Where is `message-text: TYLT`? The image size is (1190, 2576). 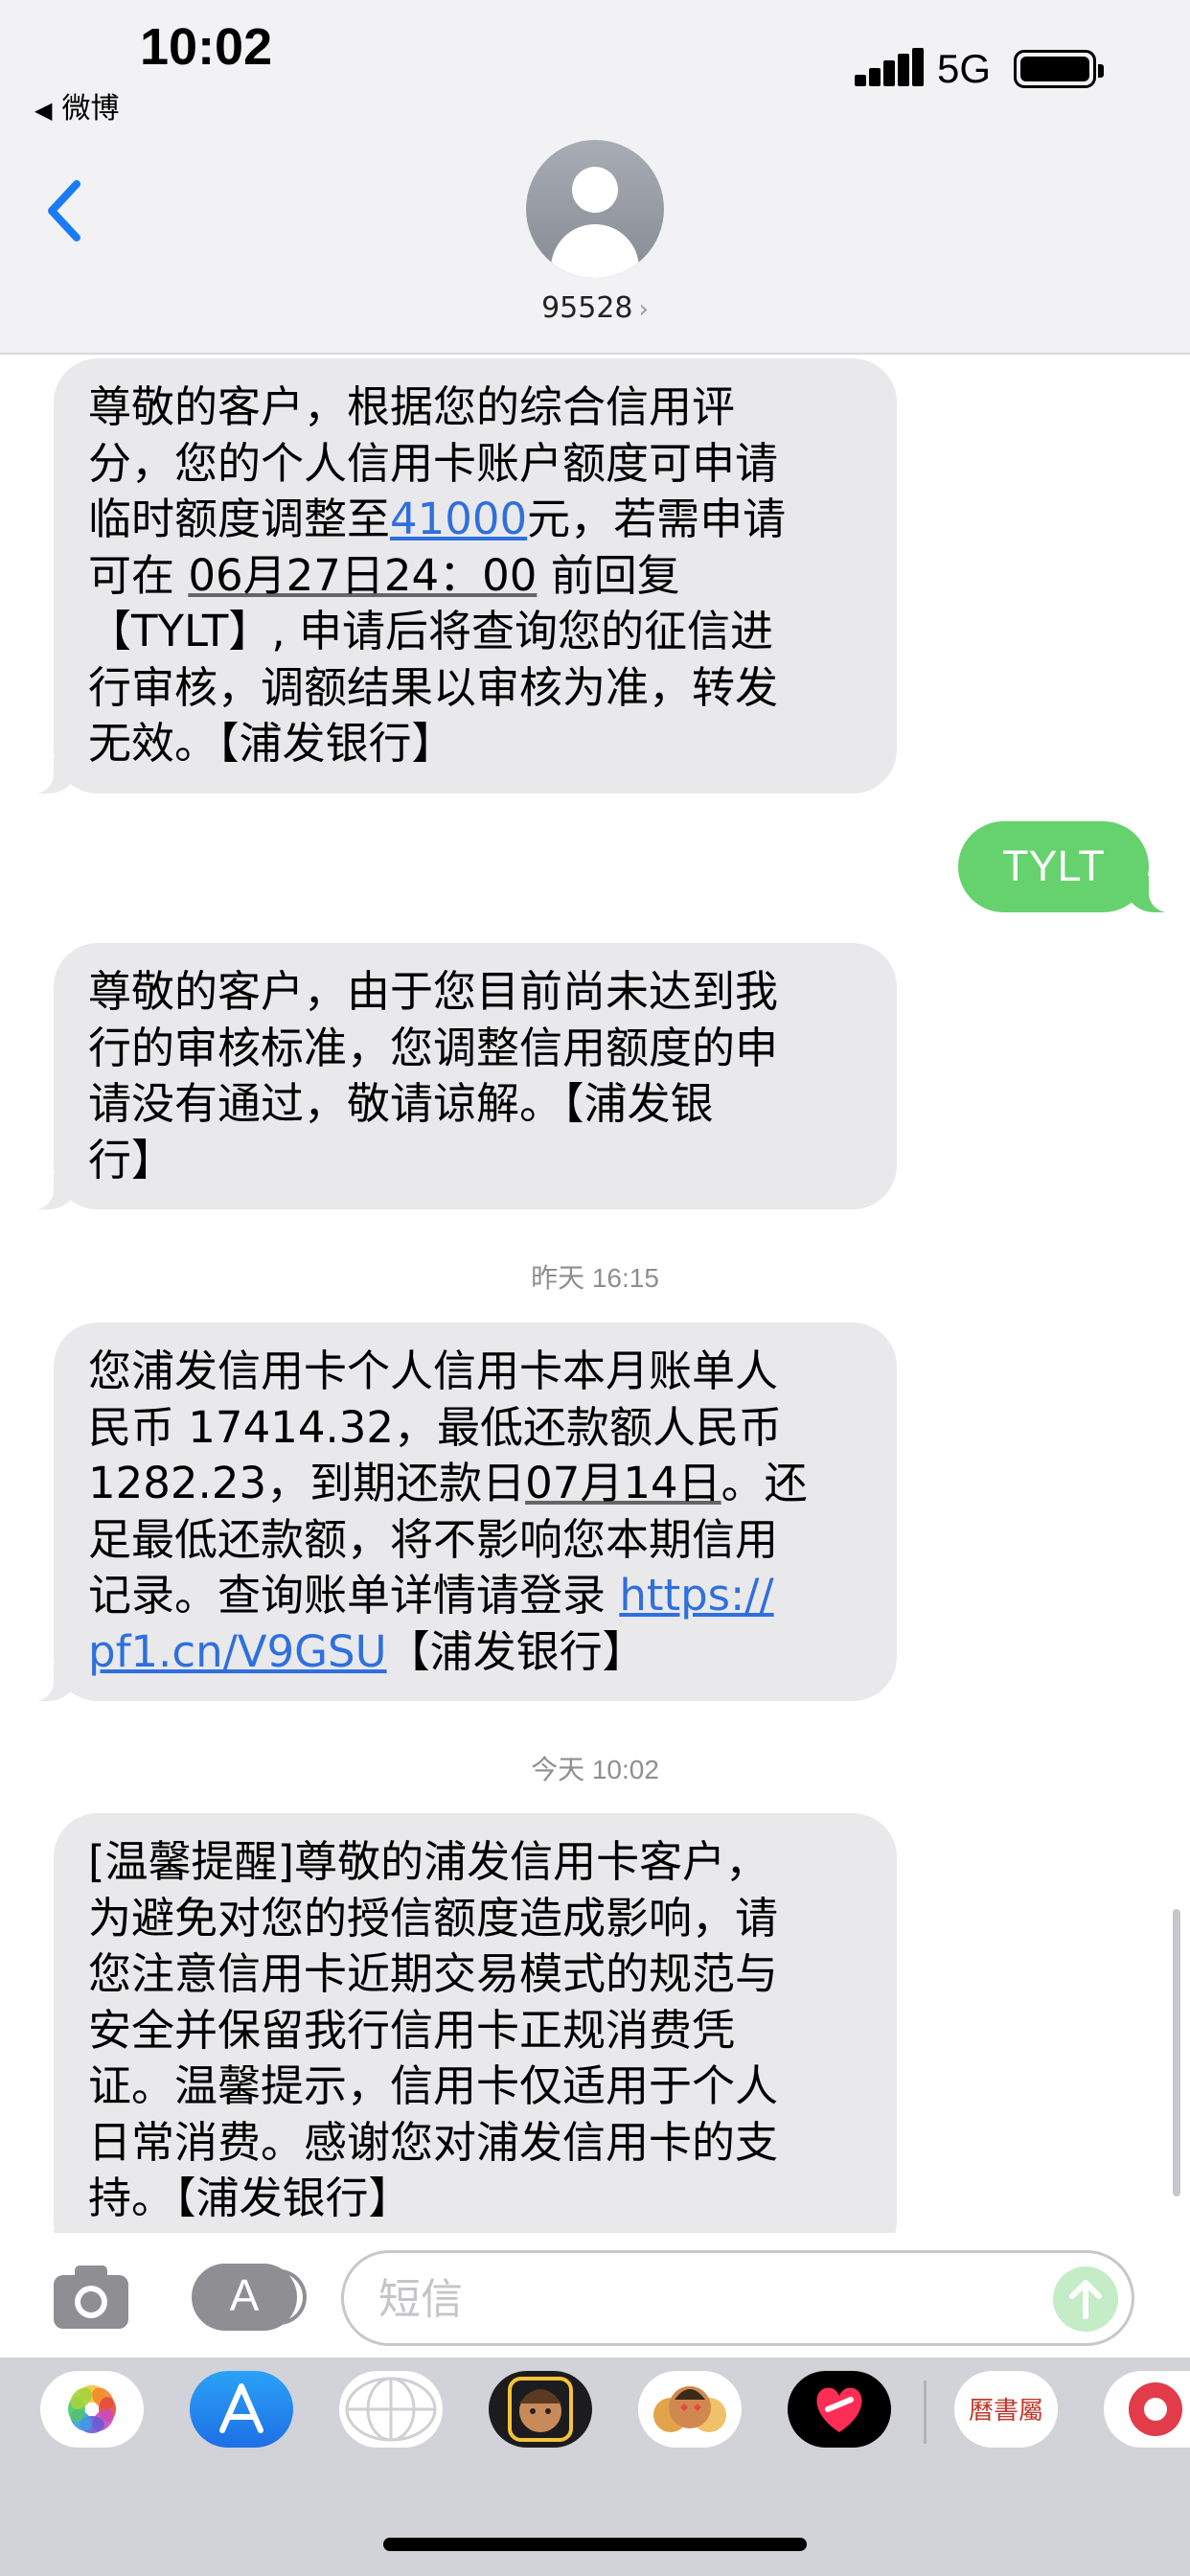
message-text: TYLT is located at coordinates (1053, 865).